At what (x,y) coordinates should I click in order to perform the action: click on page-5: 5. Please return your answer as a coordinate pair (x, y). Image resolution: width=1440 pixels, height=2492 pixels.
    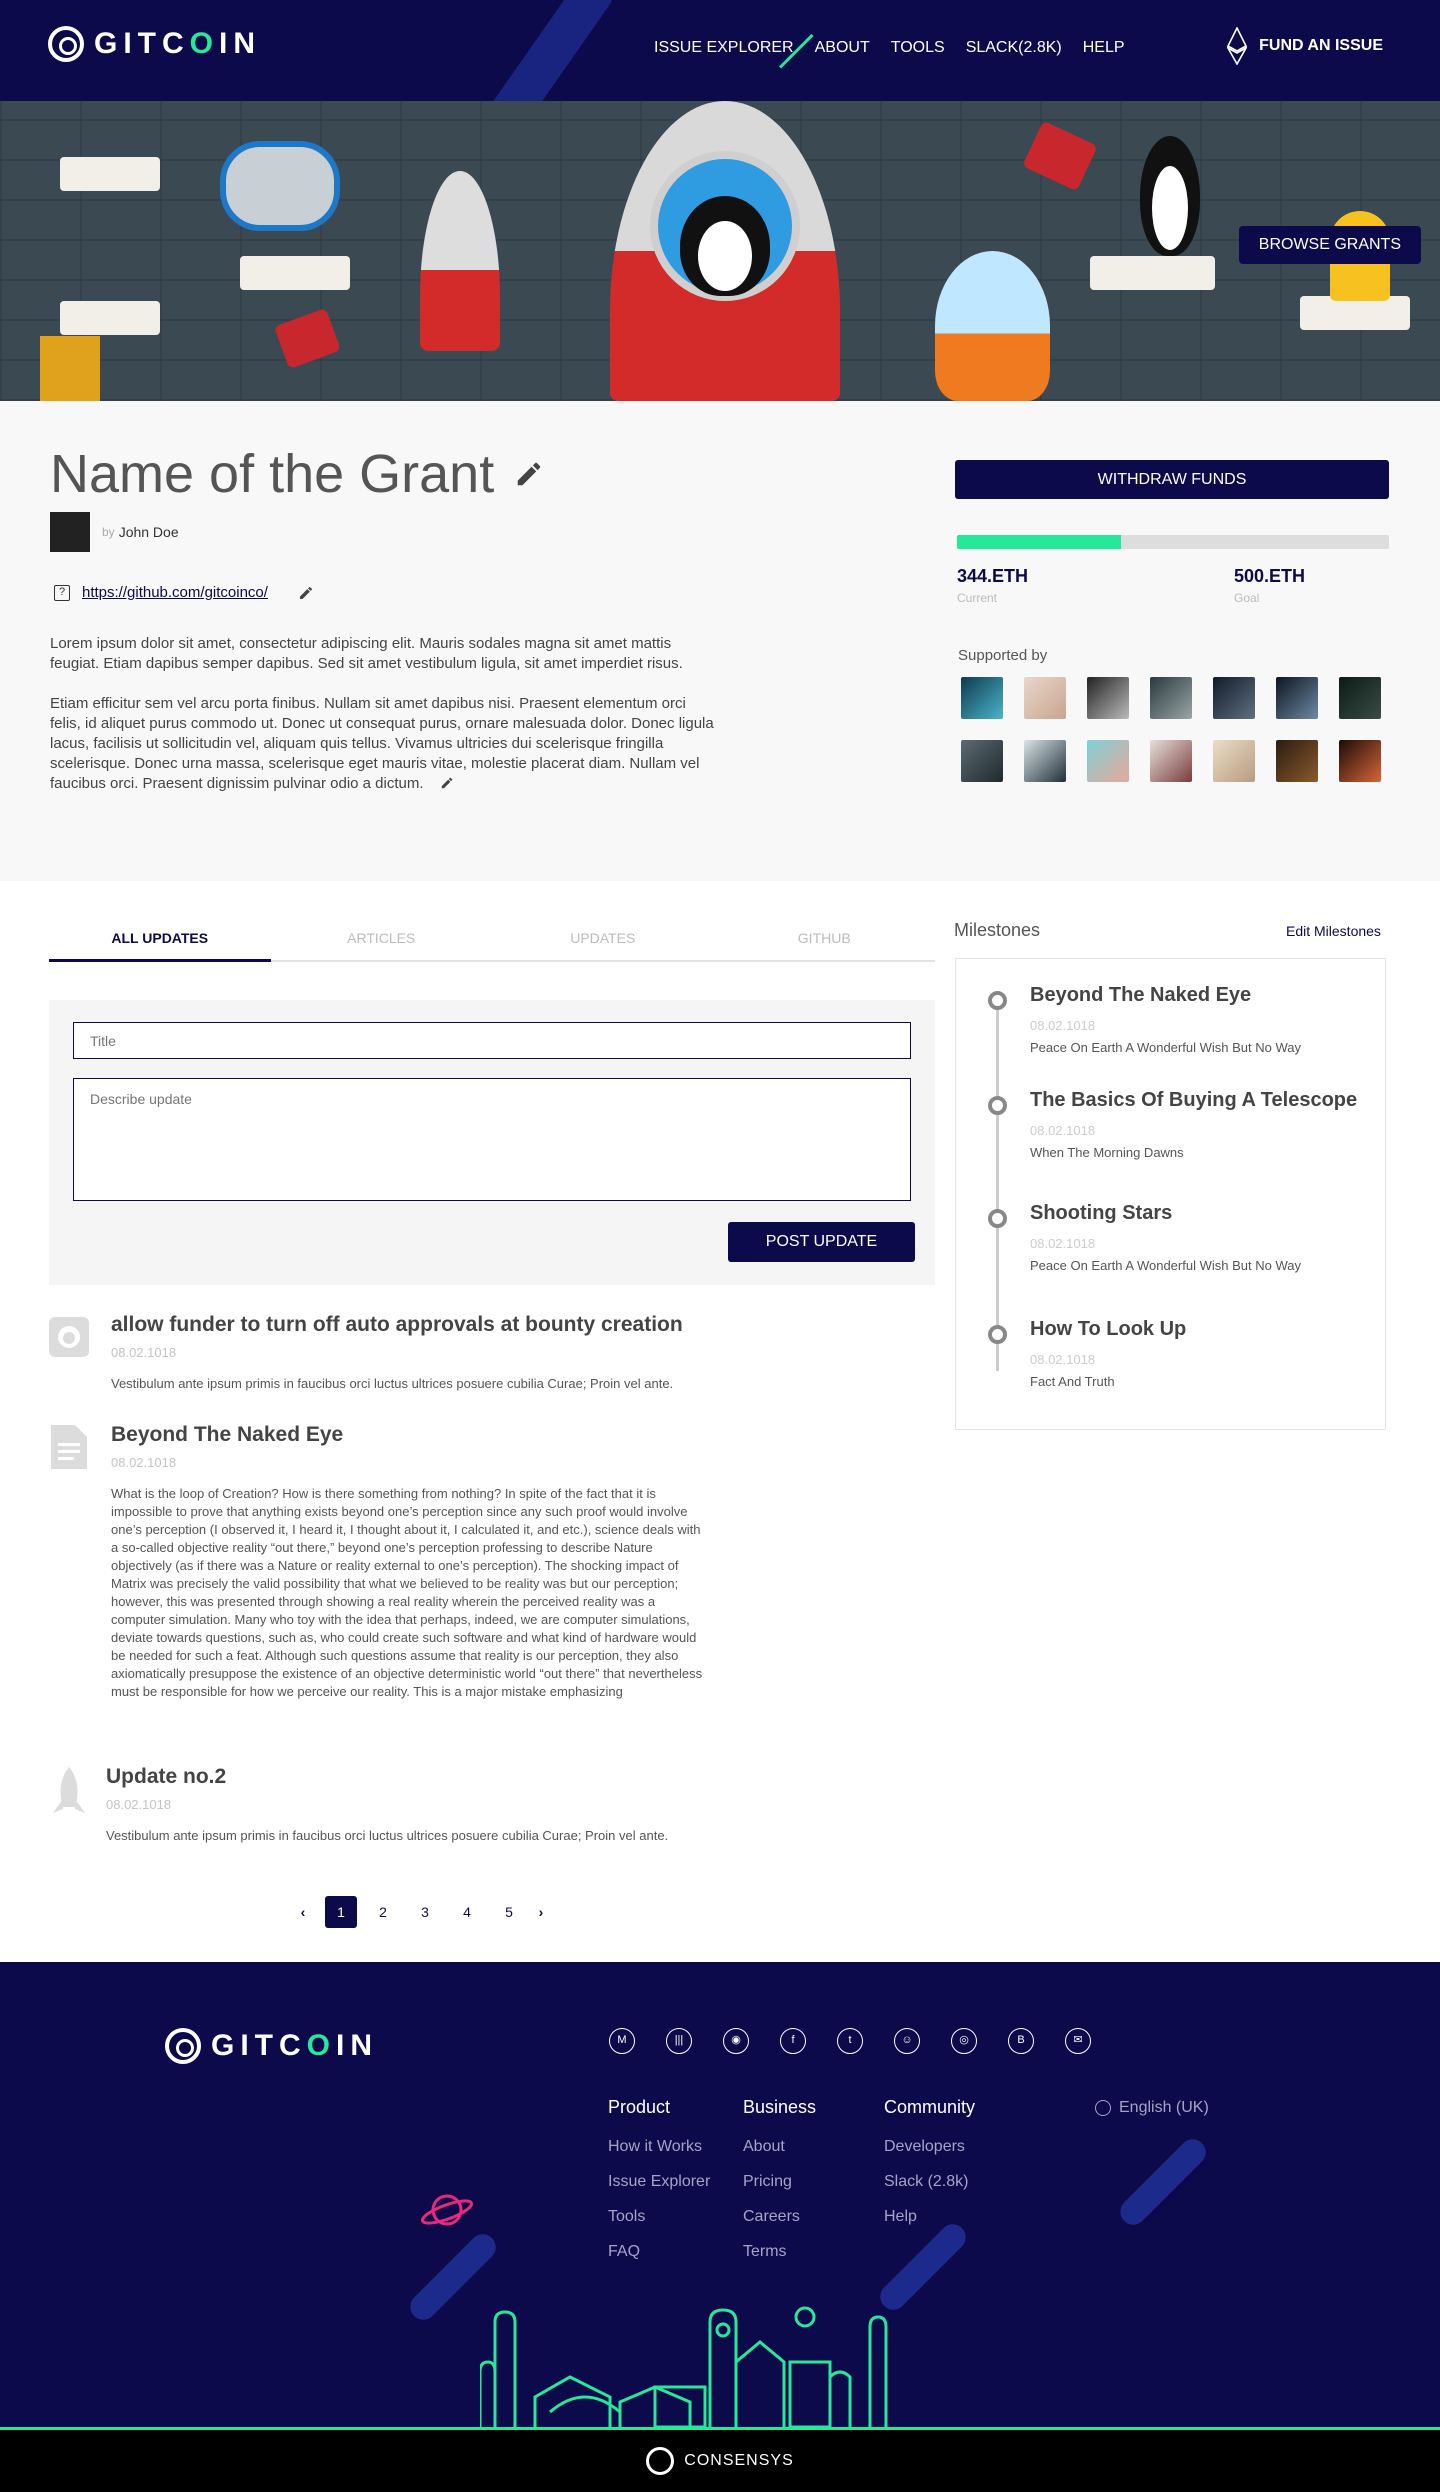
    Looking at the image, I should click on (509, 1912).